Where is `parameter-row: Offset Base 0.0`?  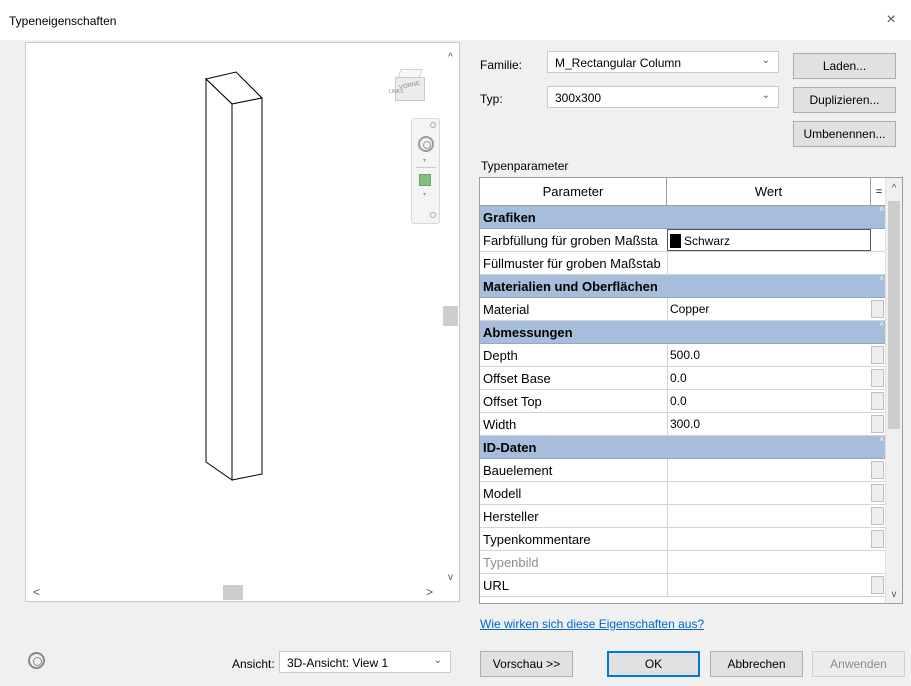
parameter-row: Offset Base 0.0 is located at coordinates (683, 378).